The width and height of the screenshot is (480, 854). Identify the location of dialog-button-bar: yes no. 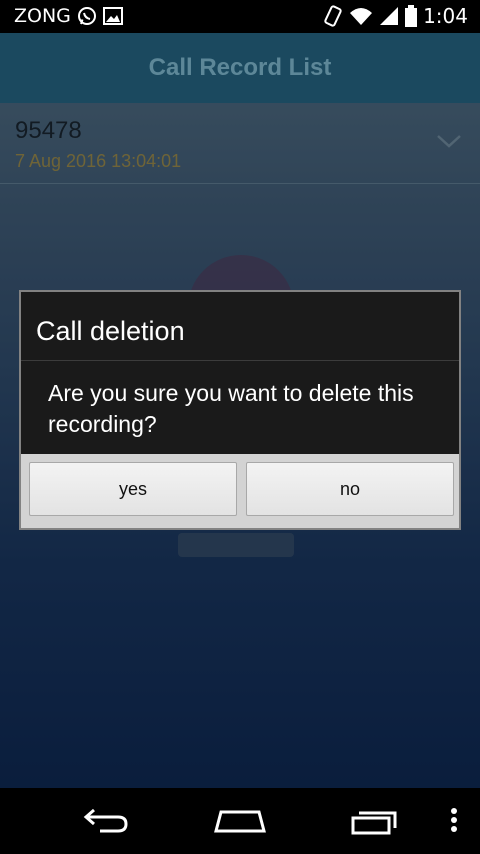
(240, 491).